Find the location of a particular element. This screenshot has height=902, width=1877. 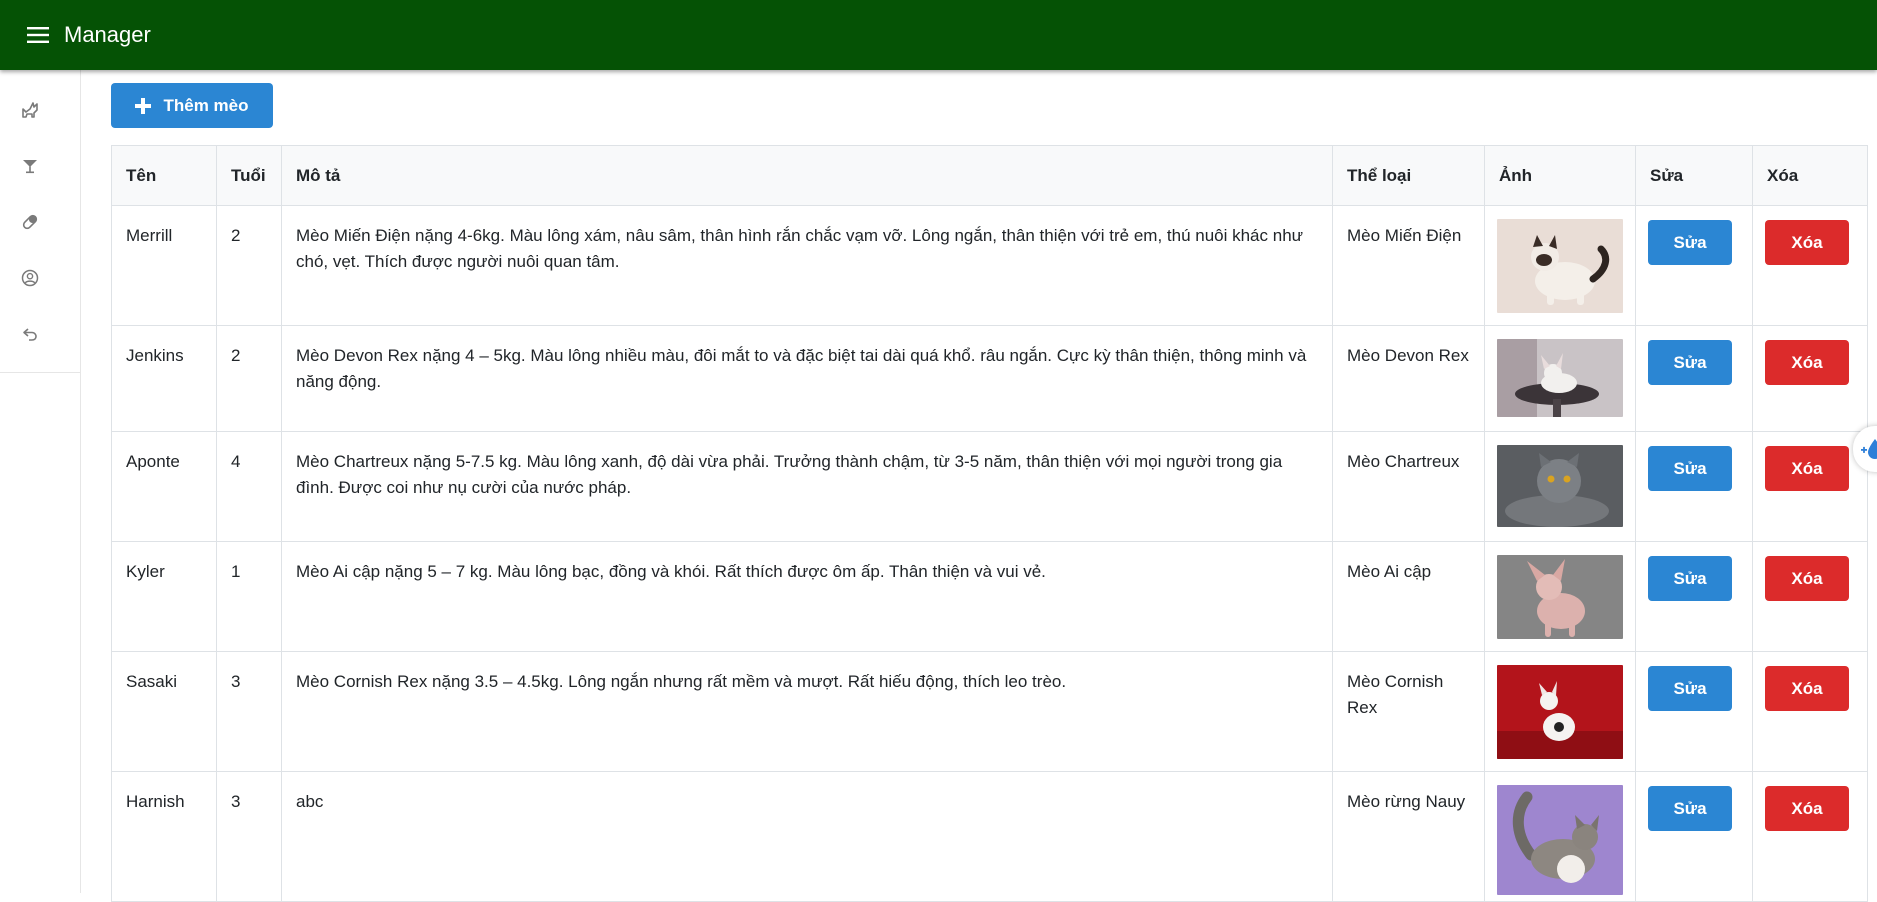

cat-icon is located at coordinates (30, 110).